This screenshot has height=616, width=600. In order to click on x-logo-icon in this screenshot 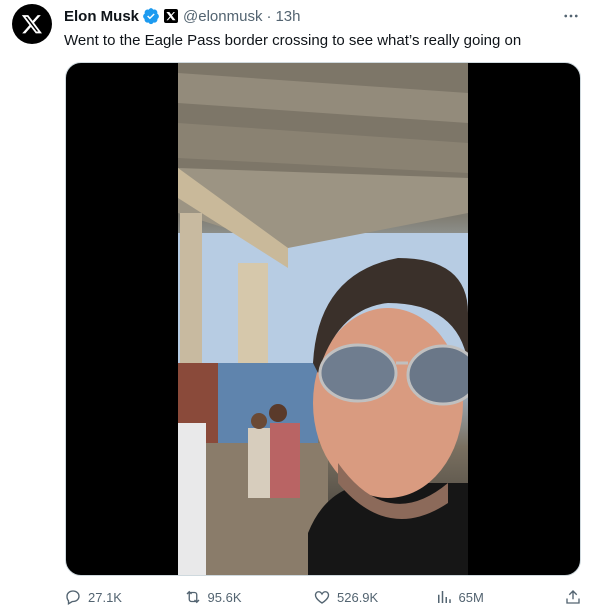, I will do `click(31, 24)`.